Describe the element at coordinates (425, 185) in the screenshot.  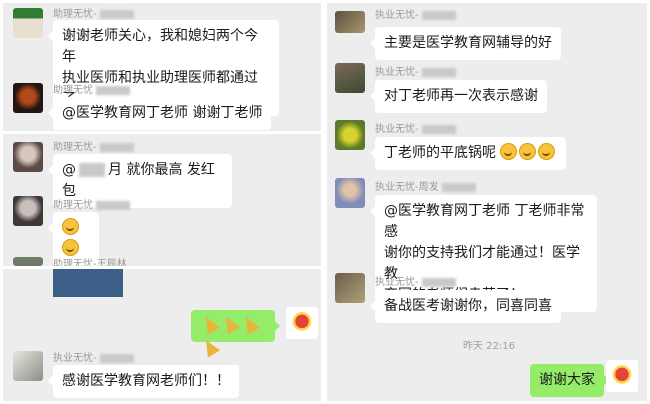
I see `sender-name: 执业无忧-周发` at that location.